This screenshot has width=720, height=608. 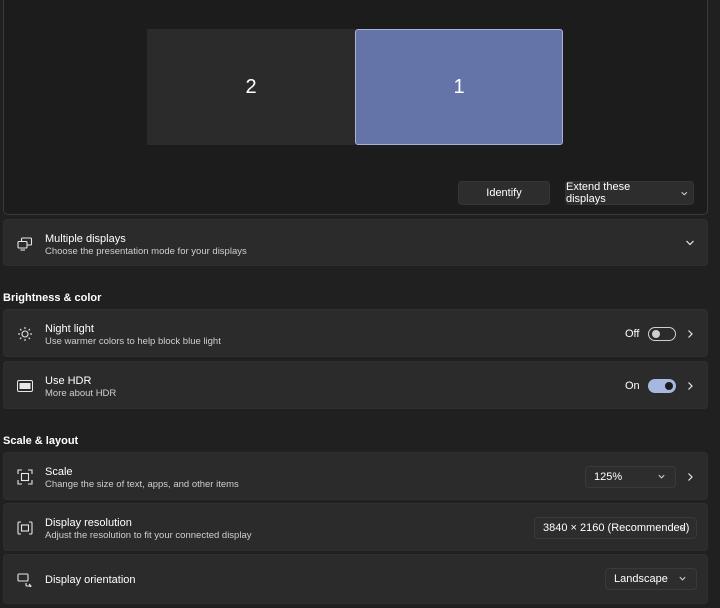 What do you see at coordinates (52, 298) in the screenshot?
I see `brightness-section-heading: Brightness & color` at bounding box center [52, 298].